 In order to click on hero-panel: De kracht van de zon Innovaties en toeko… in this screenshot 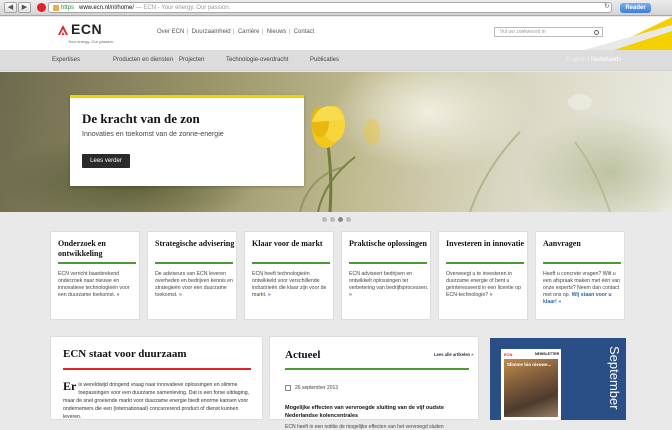, I will do `click(187, 140)`.